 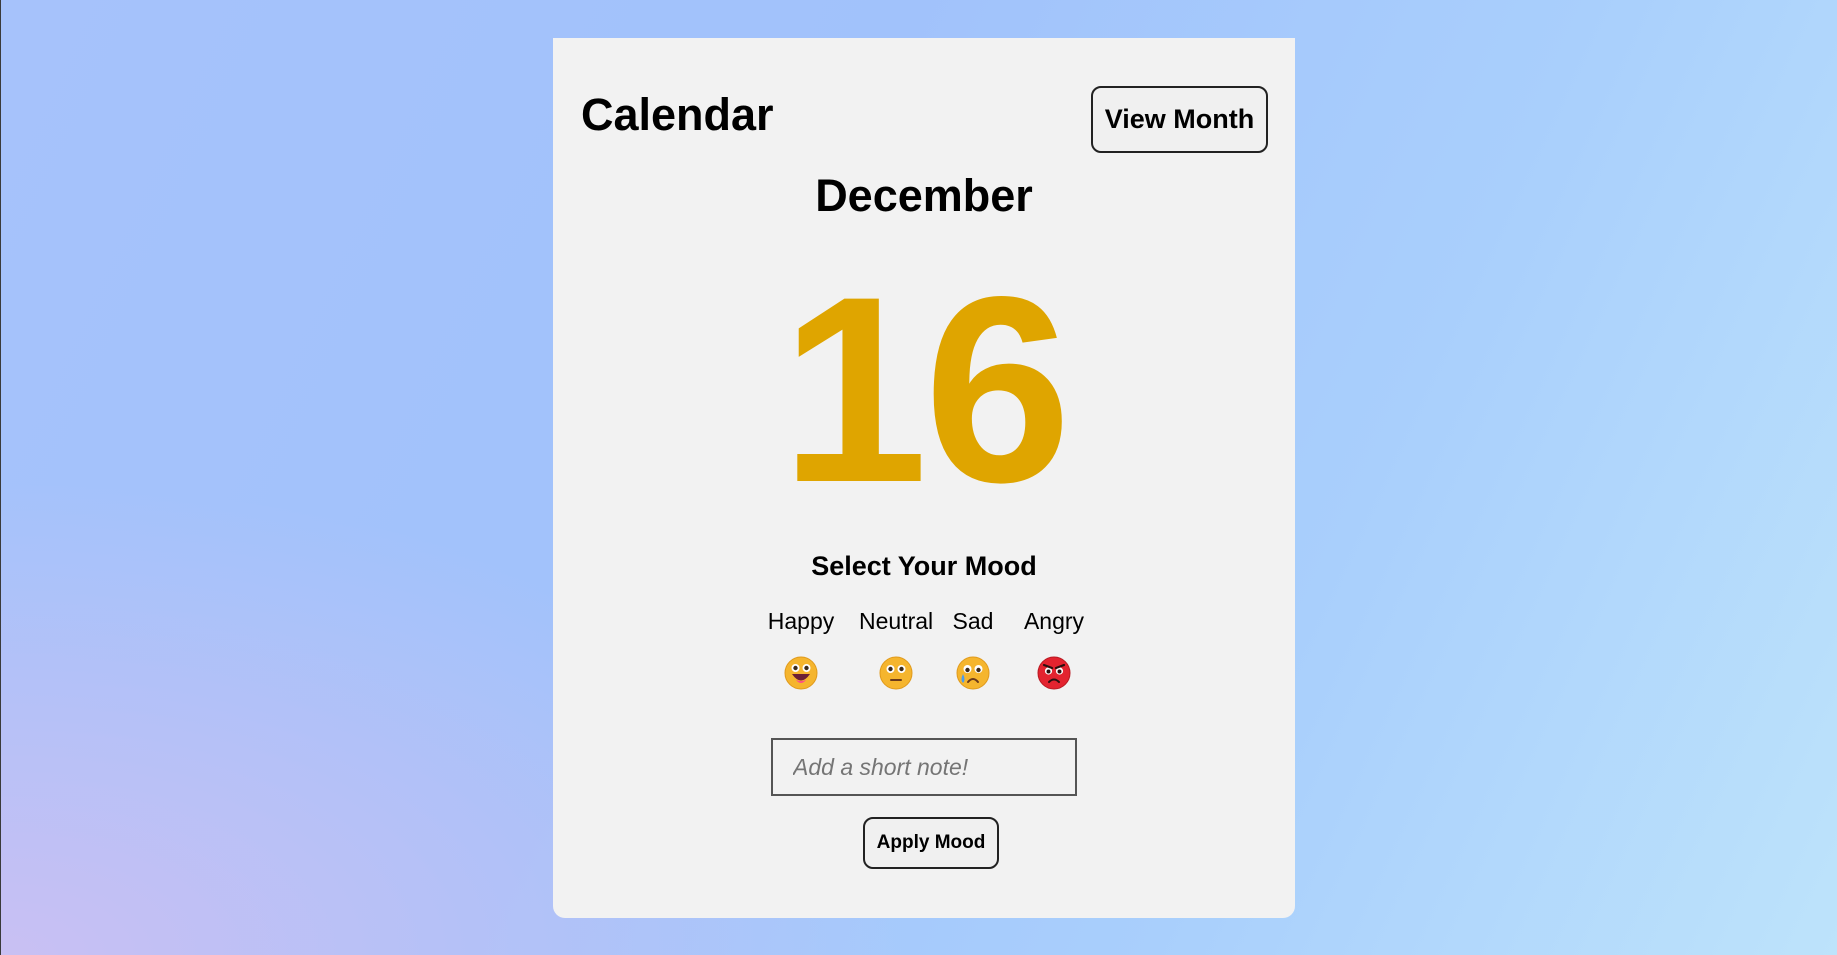 What do you see at coordinates (677, 114) in the screenshot?
I see `page-title: Calendar` at bounding box center [677, 114].